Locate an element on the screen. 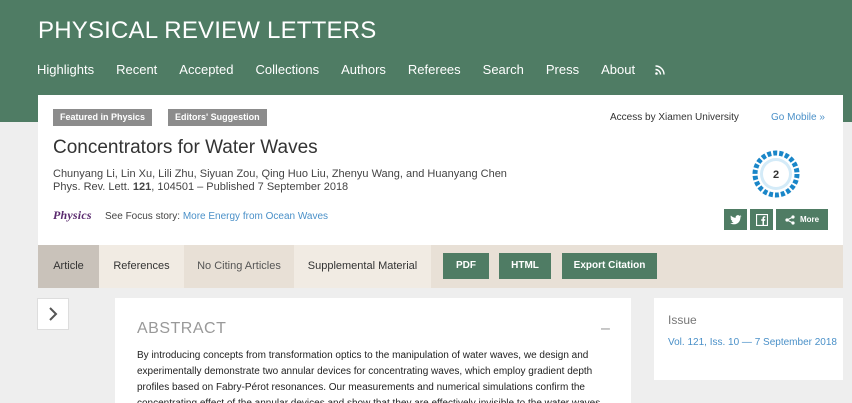  more-share-button: More is located at coordinates (802, 219).